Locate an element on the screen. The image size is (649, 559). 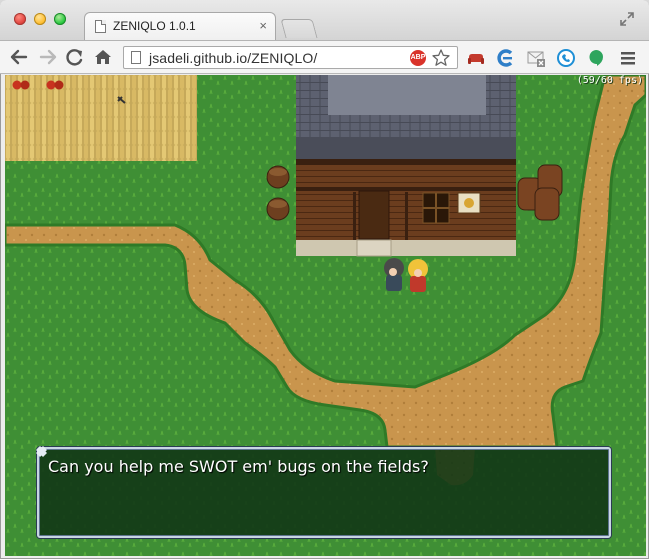
fullscreen-icon is located at coordinates (627, 19).